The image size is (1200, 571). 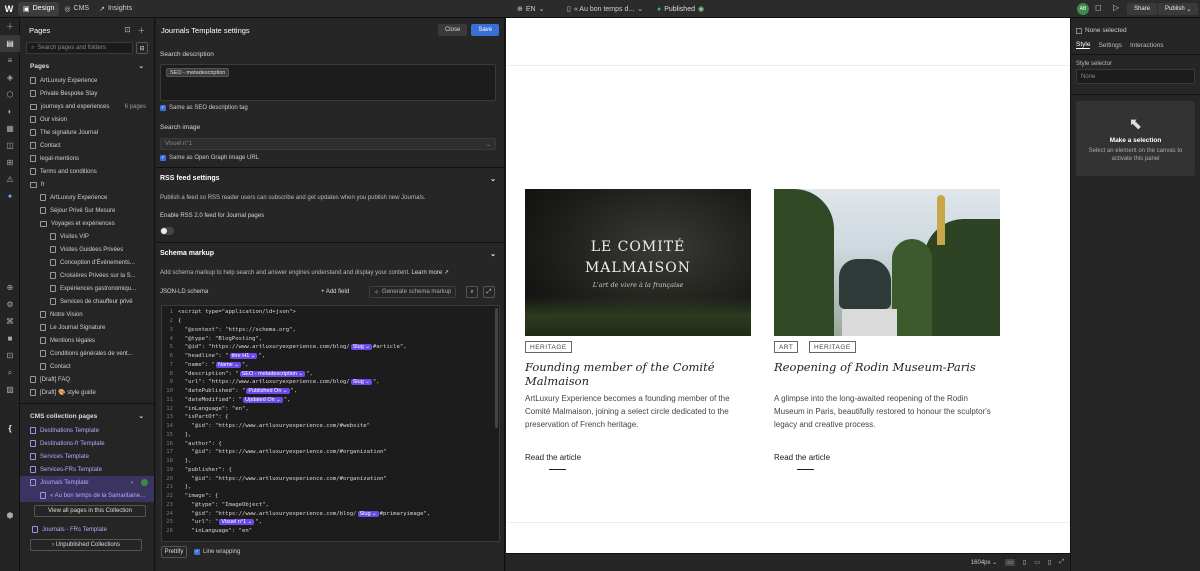 What do you see at coordinates (10, 145) in the screenshot?
I see `cms-icon: ◫` at bounding box center [10, 145].